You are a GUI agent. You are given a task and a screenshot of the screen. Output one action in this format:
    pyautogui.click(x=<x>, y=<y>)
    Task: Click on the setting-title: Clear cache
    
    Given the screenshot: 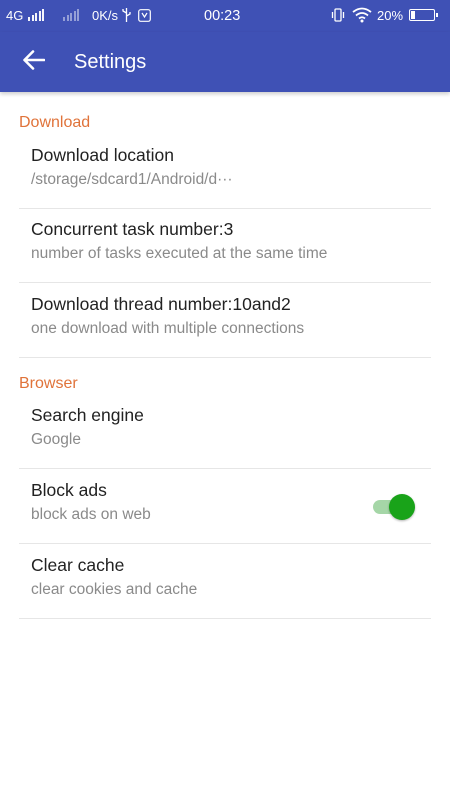 What is the action you would take?
    pyautogui.click(x=78, y=565)
    